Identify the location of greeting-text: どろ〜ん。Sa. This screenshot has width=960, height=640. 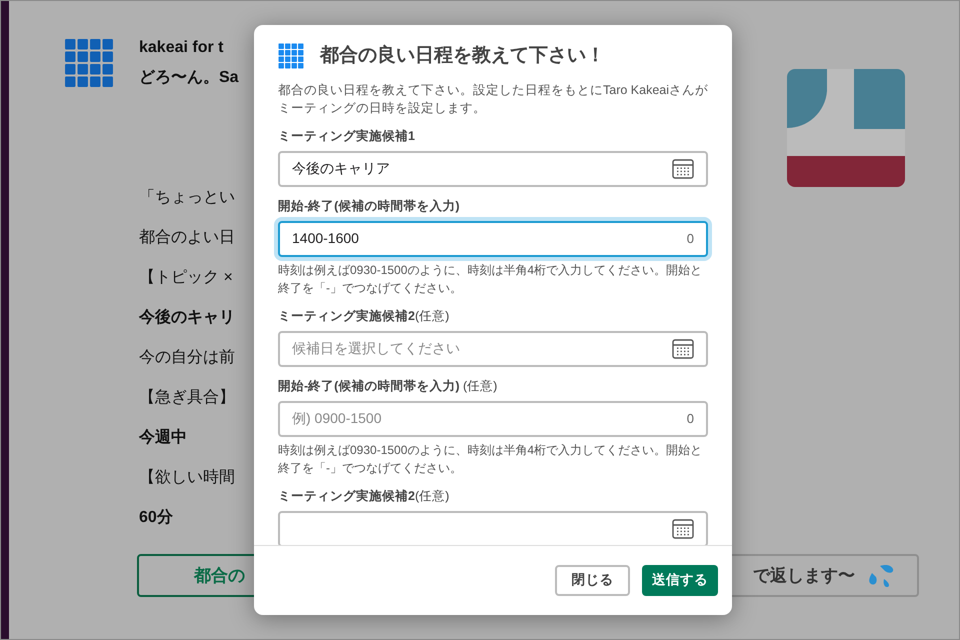
(189, 78).